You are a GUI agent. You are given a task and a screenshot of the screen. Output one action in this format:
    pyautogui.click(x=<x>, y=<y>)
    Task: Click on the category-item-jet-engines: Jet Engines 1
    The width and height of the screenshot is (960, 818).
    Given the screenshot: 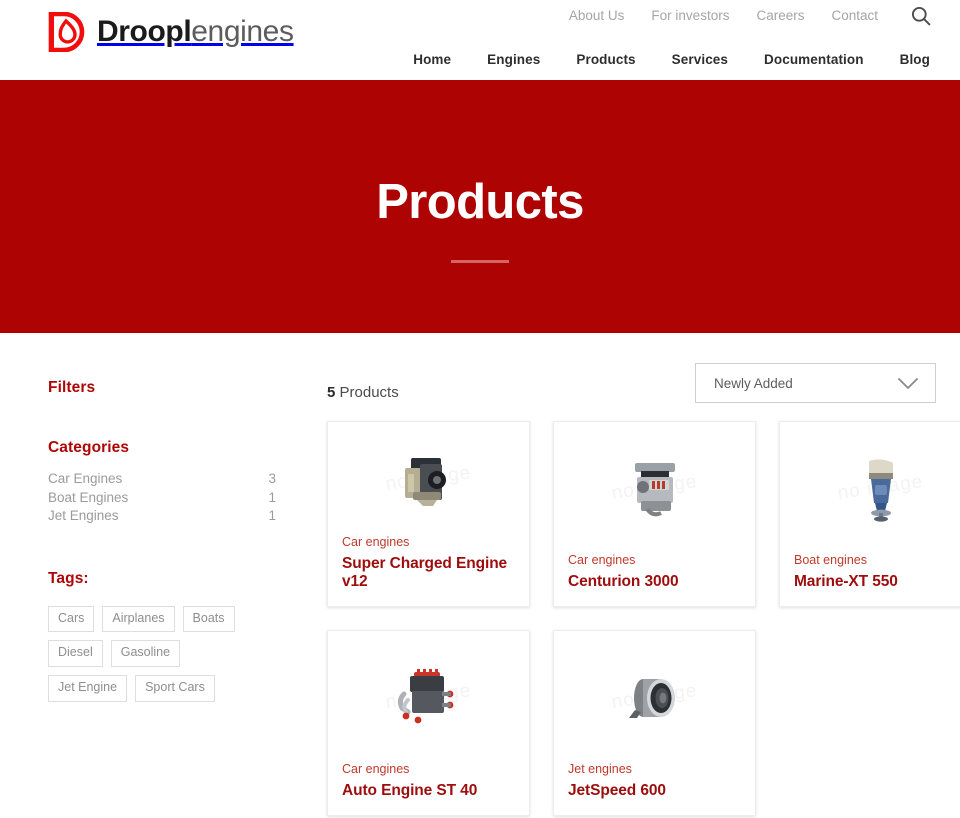 What is the action you would take?
    pyautogui.click(x=165, y=516)
    